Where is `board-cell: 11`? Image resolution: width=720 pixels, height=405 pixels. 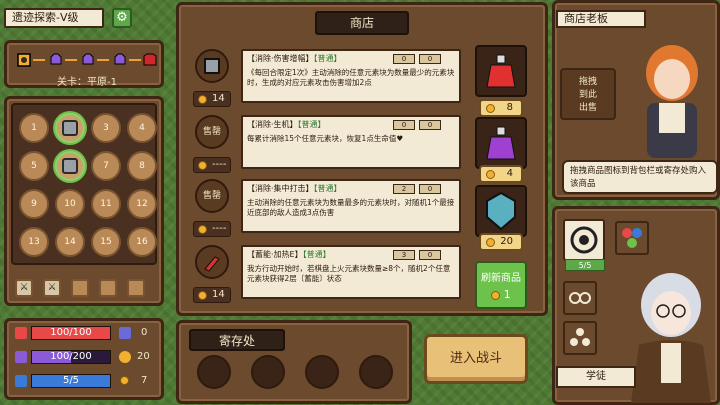
board-cell: 11 is located at coordinates (106, 204).